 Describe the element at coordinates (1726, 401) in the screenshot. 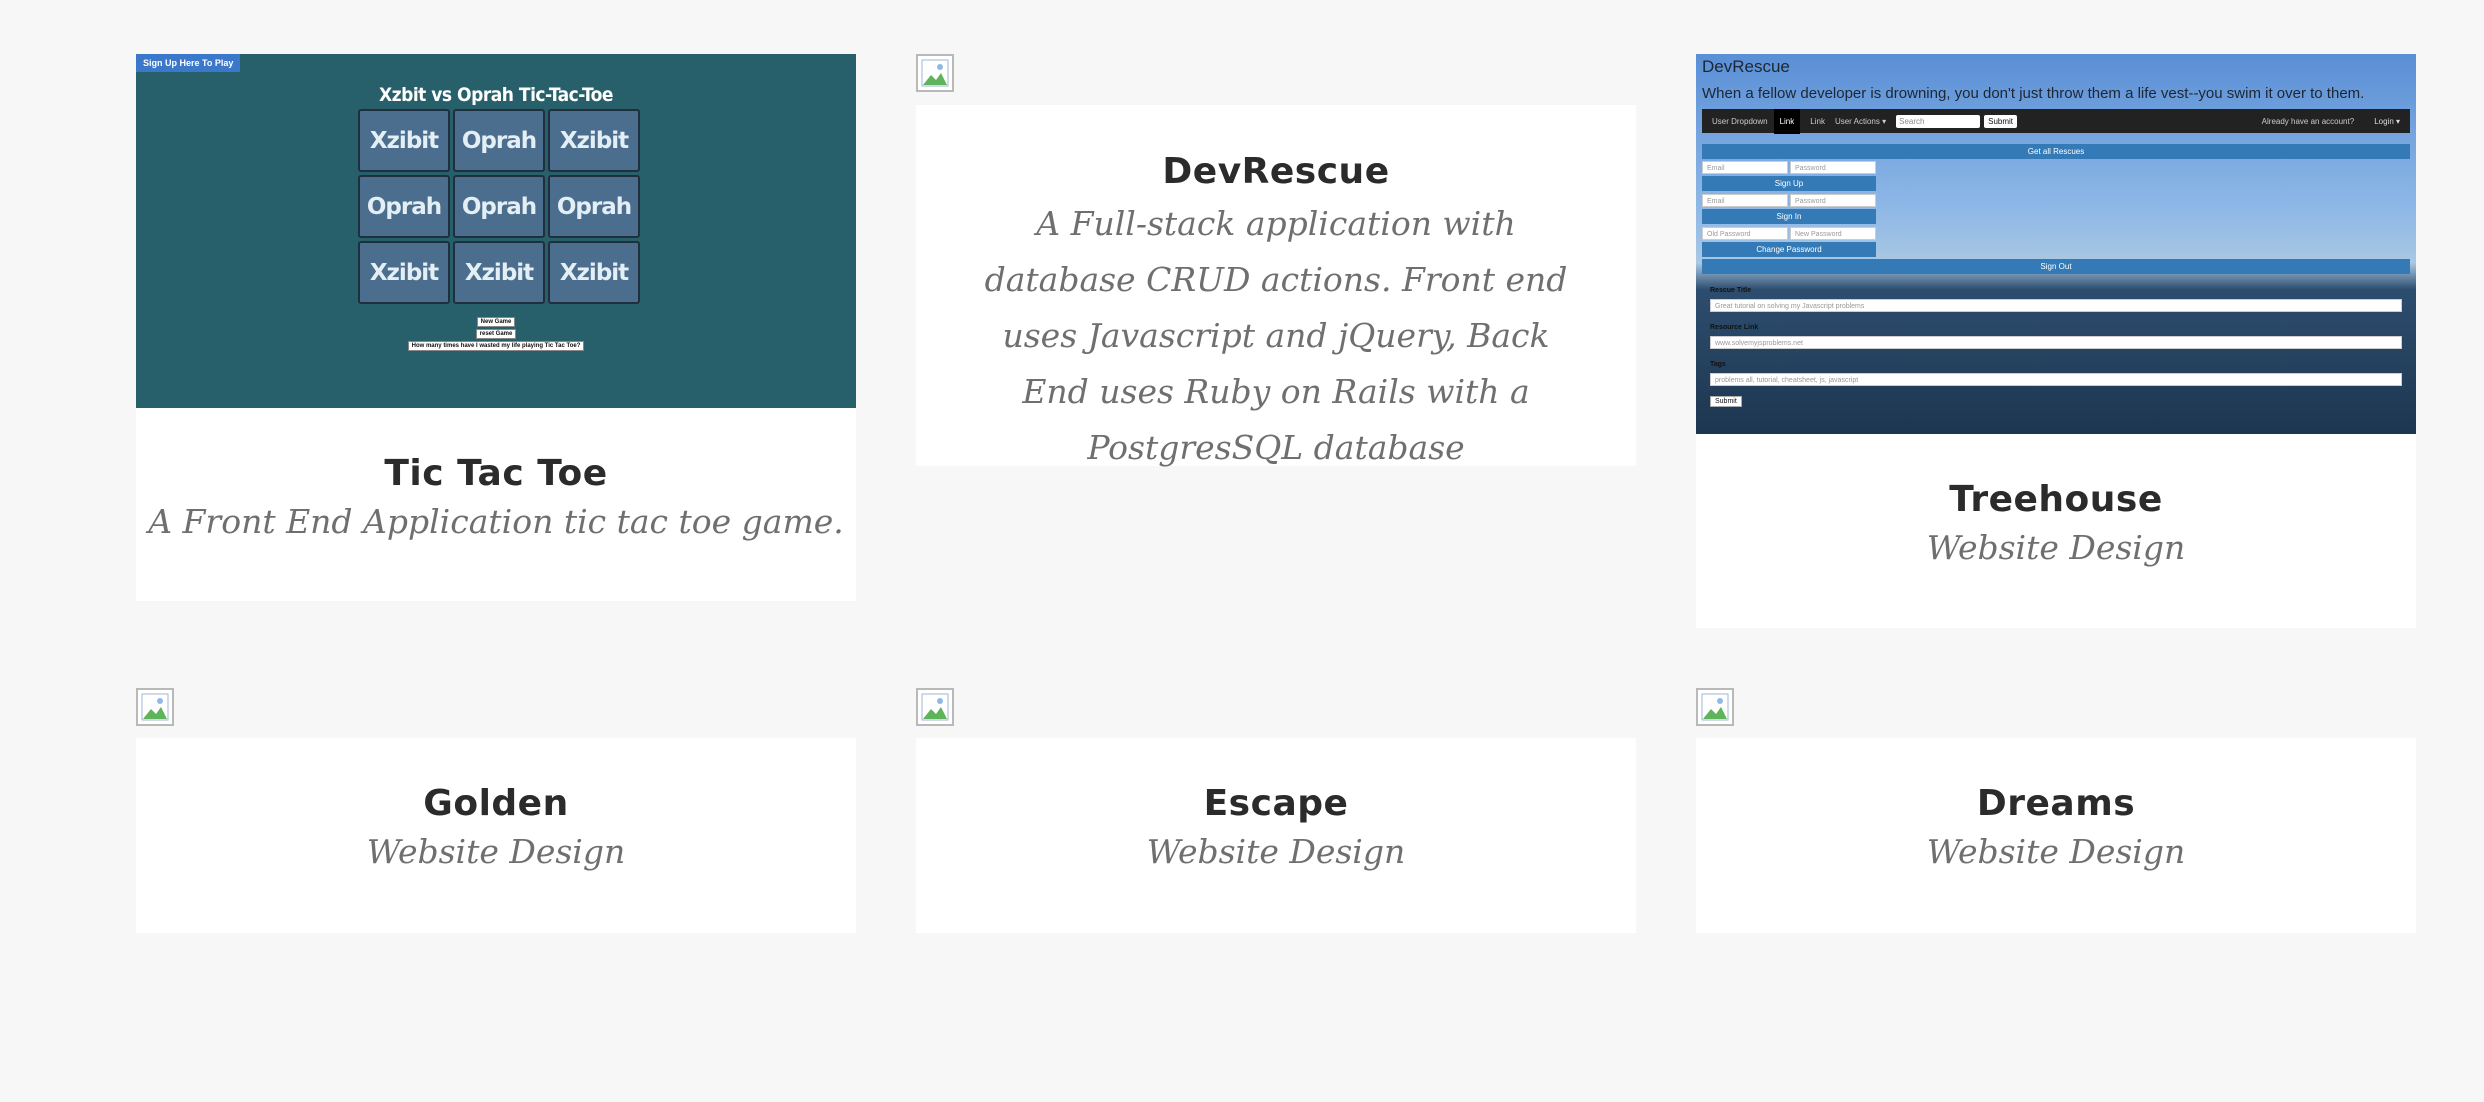

I see `rescue-submit: Submit` at that location.